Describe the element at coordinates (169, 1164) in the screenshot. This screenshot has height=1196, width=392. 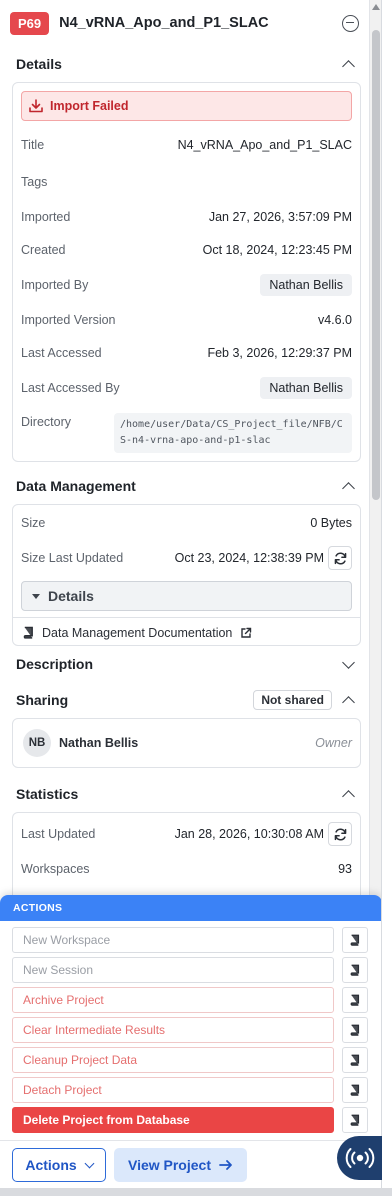
I see `view-button-label: View Project` at that location.